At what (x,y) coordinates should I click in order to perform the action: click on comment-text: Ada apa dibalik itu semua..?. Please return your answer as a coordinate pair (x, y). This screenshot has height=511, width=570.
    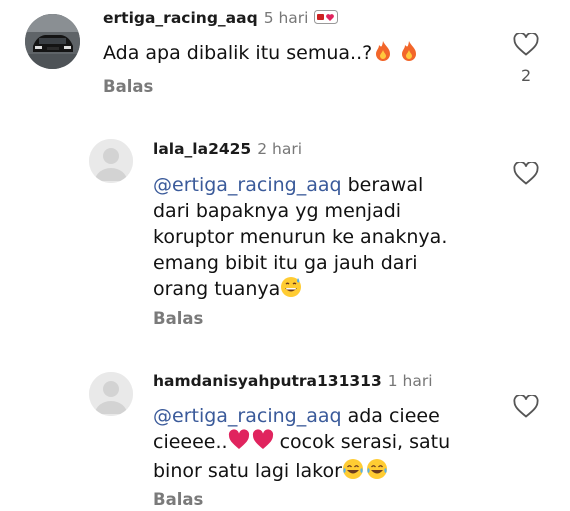
    Looking at the image, I should click on (261, 54).